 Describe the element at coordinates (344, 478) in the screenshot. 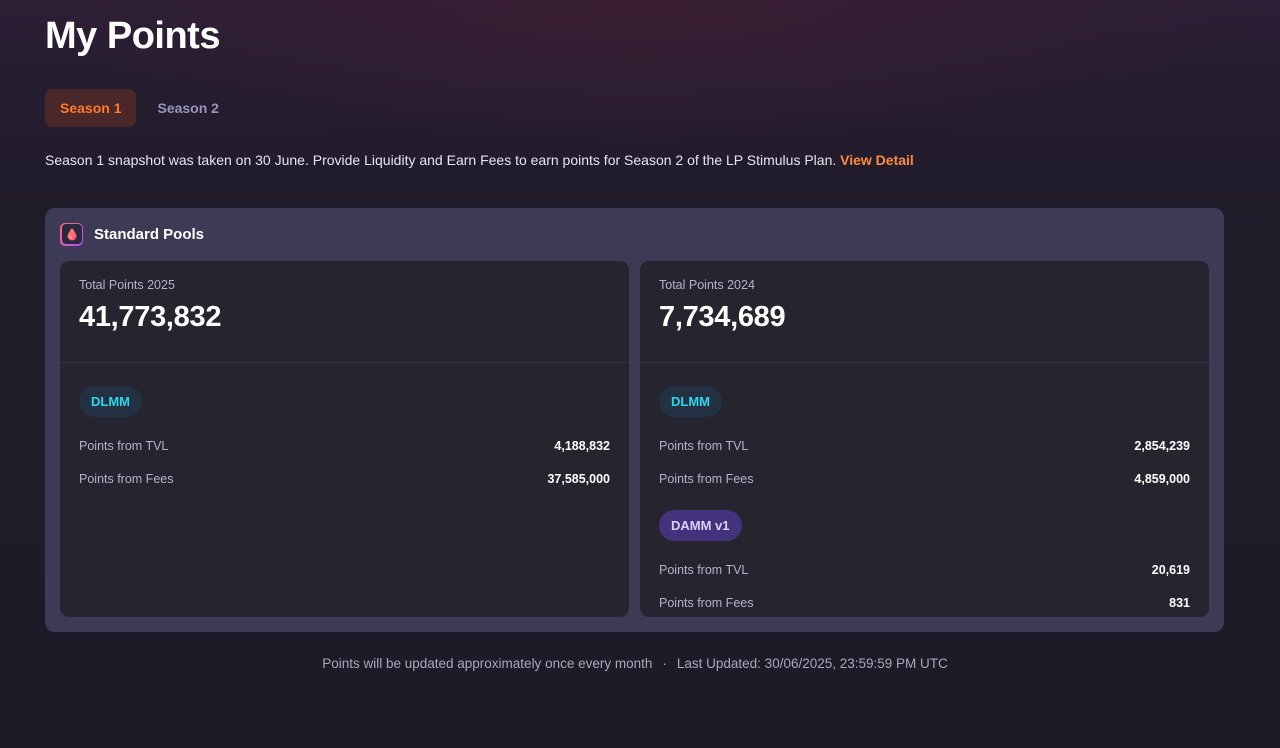

I see `points-row: Points from Fees 37,585,000` at that location.